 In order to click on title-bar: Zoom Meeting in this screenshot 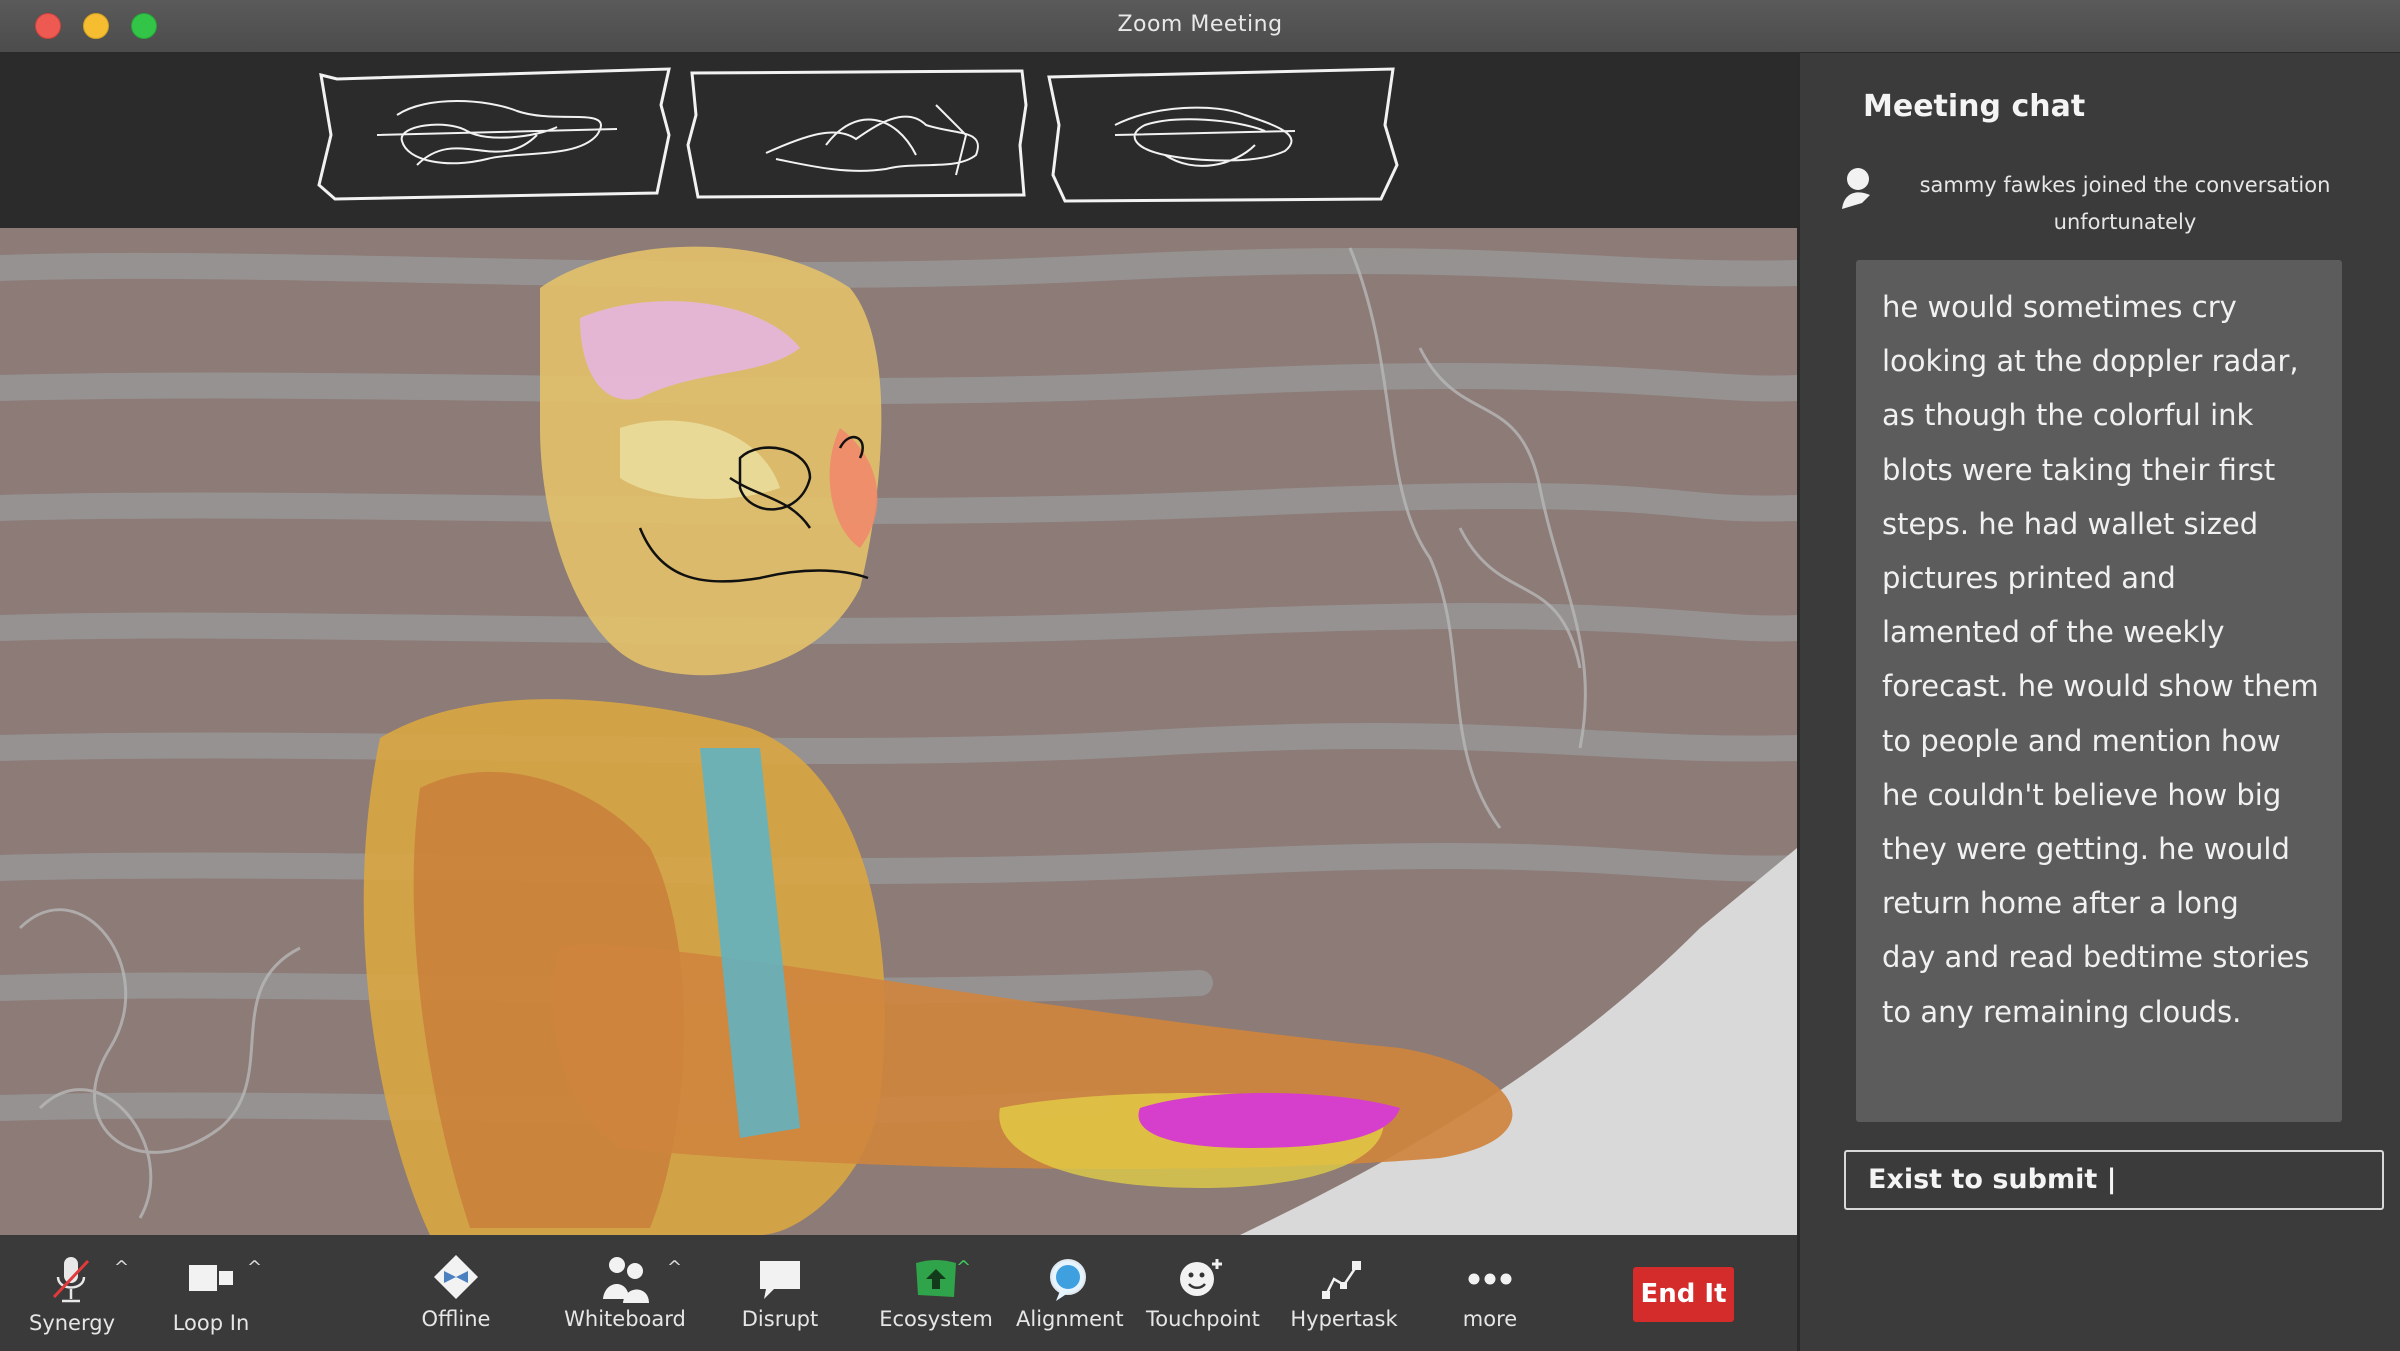, I will do `click(1200, 26)`.